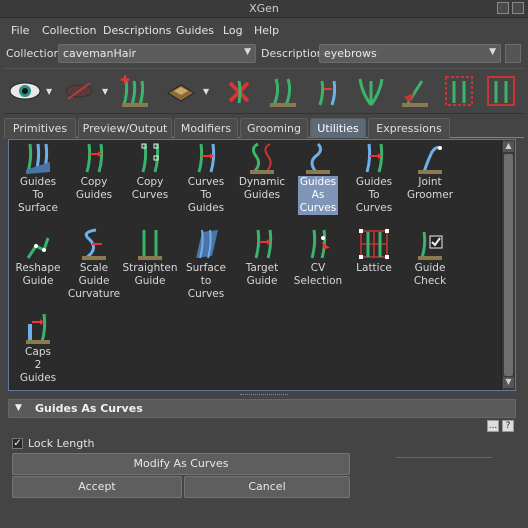  I want to click on hidden-primitives-icon, so click(79, 91).